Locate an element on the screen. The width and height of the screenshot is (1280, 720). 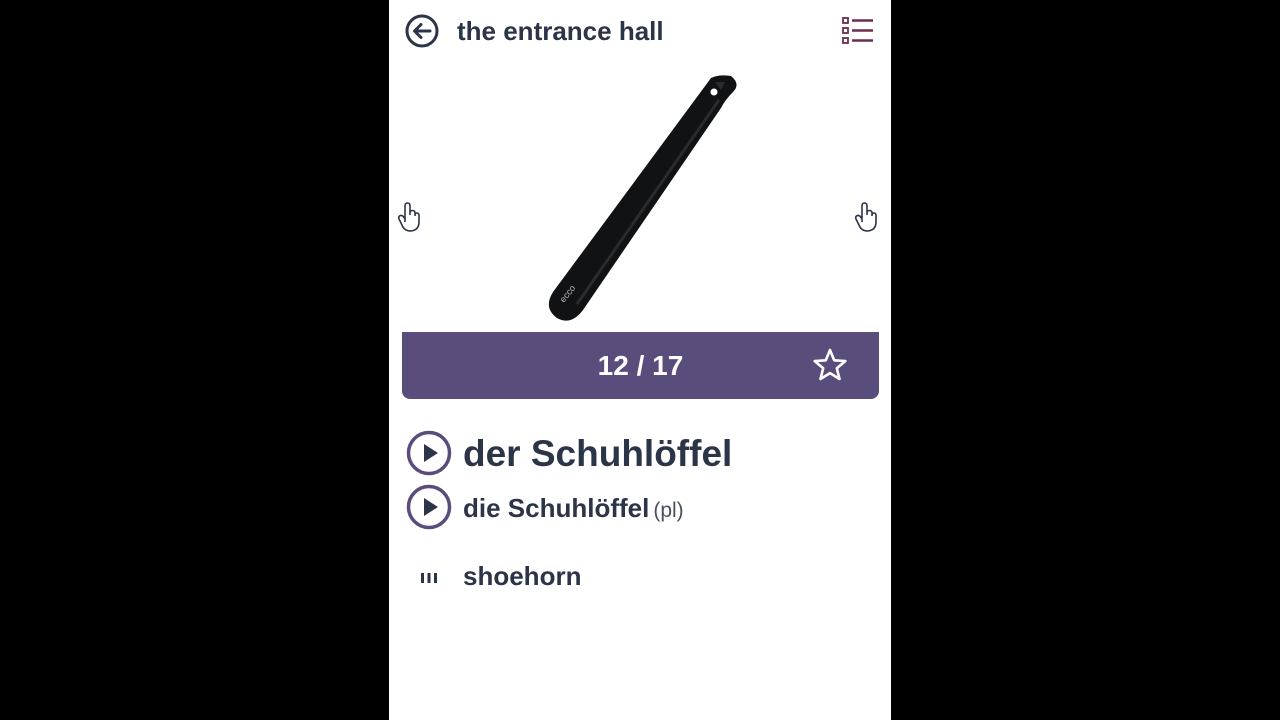
bars-icon is located at coordinates (429, 577).